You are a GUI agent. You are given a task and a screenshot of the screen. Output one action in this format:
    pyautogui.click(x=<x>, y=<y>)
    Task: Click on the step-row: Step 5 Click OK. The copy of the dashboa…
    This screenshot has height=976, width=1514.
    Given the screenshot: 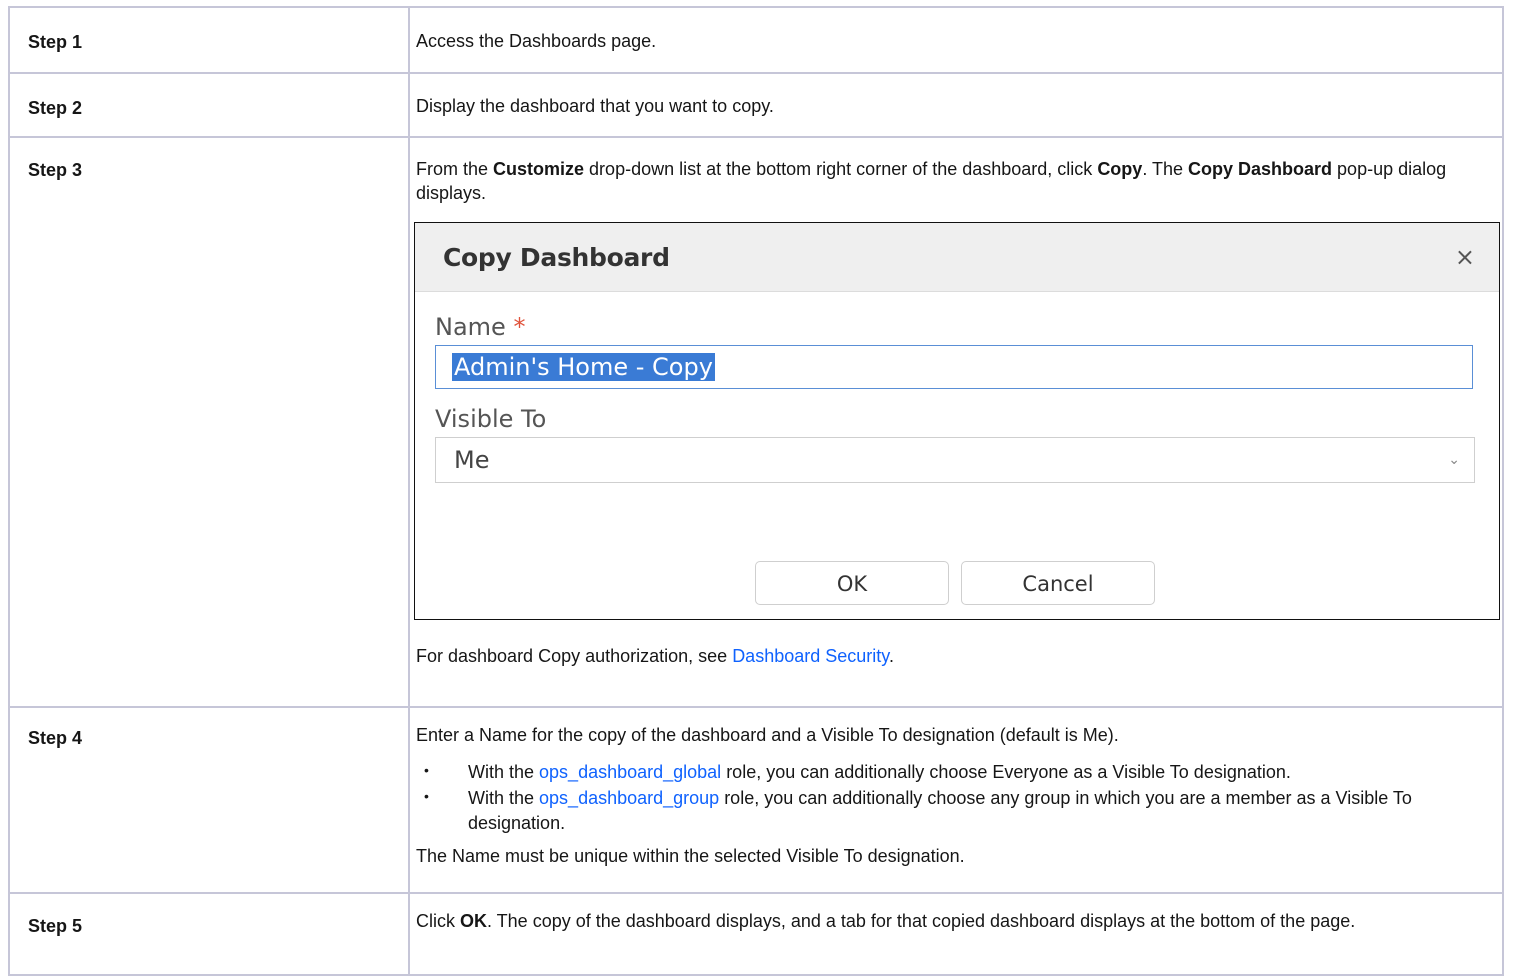 What is the action you would take?
    pyautogui.click(x=756, y=934)
    